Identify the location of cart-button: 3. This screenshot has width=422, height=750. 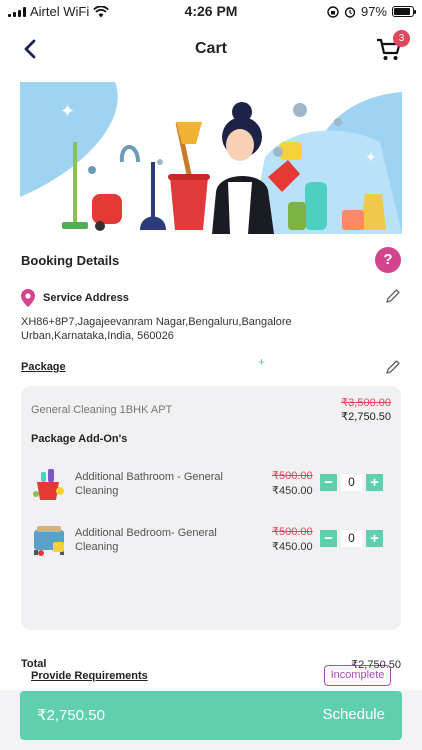
(392, 47).